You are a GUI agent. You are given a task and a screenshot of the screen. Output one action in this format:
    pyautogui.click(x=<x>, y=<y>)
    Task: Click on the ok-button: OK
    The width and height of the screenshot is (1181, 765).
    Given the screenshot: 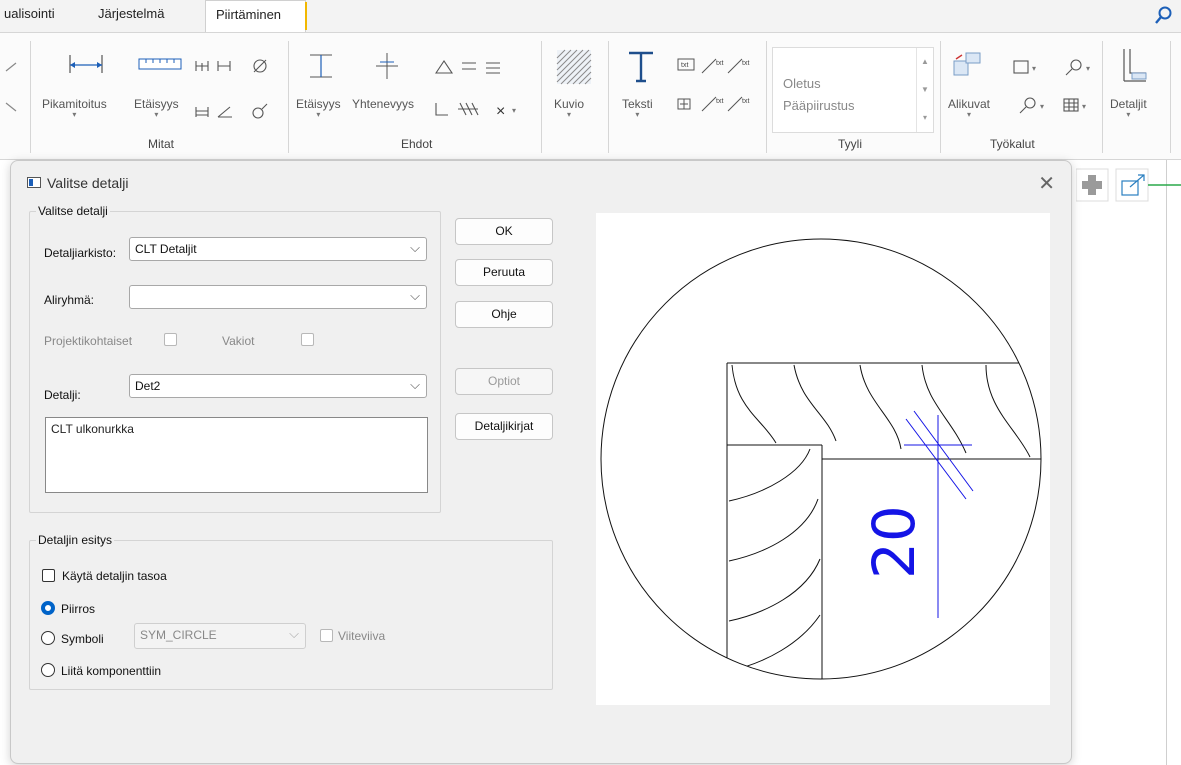 What is the action you would take?
    pyautogui.click(x=504, y=231)
    